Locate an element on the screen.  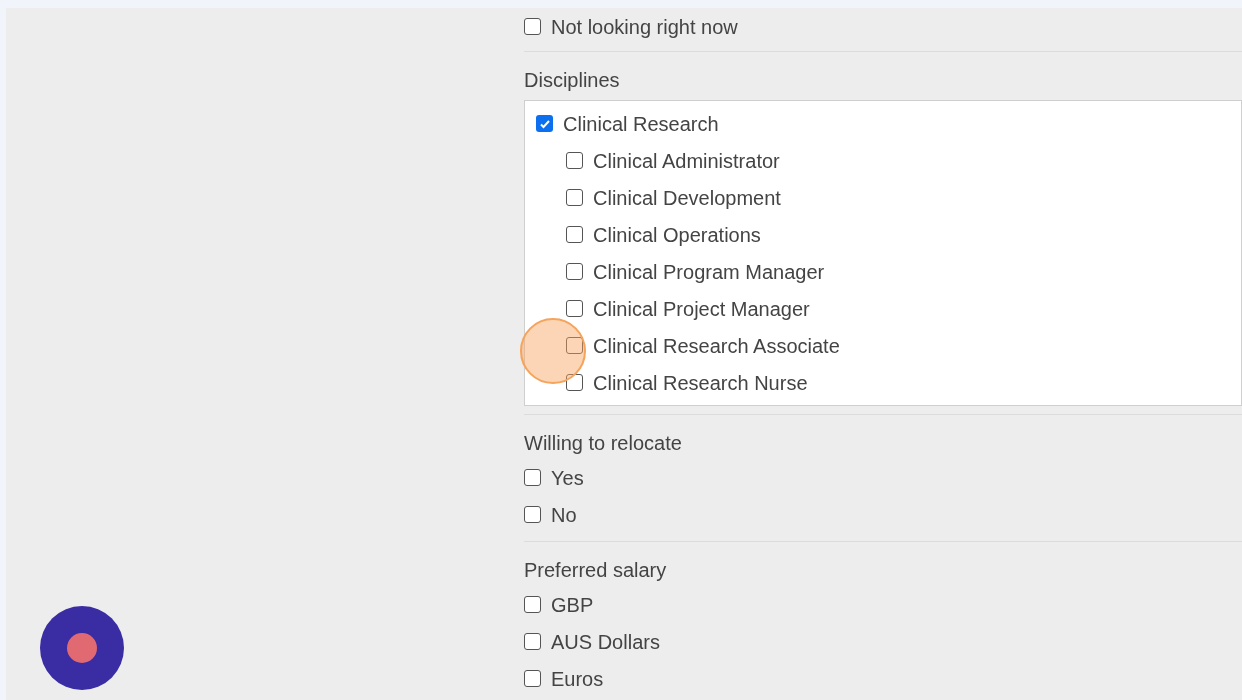
option-label: Clinical Development is located at coordinates (687, 198).